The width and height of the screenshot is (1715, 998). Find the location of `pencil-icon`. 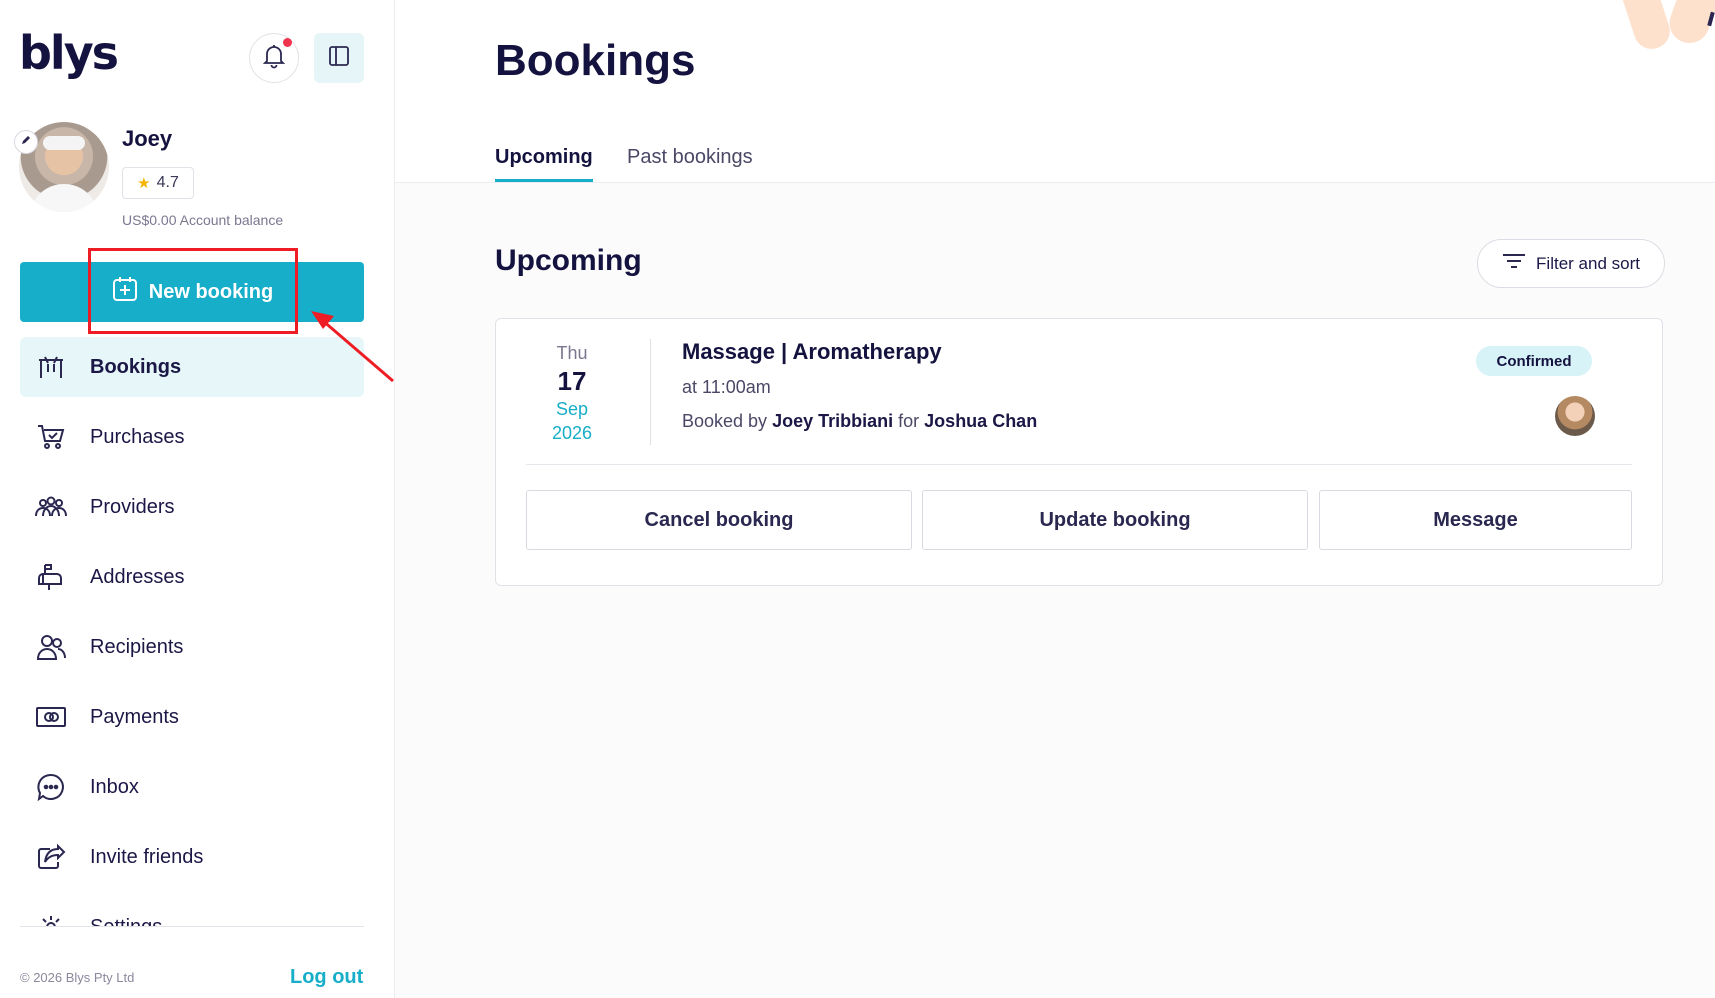

pencil-icon is located at coordinates (26, 142).